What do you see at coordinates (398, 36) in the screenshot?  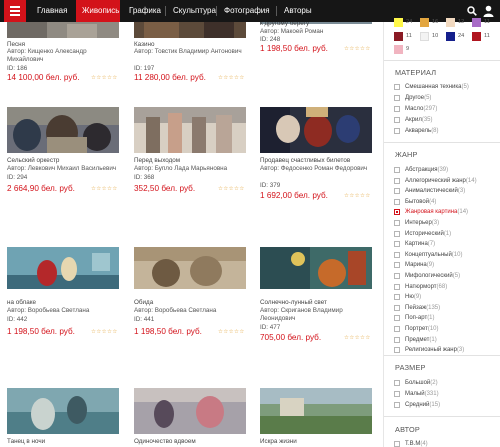 I see `color-swatch-burgundy` at bounding box center [398, 36].